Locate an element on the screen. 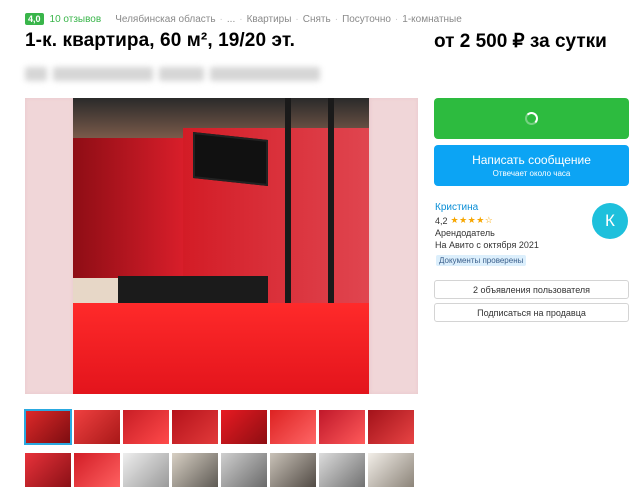 This screenshot has height=491, width=640. response-time-label: Отвечает около часа is located at coordinates (531, 173).